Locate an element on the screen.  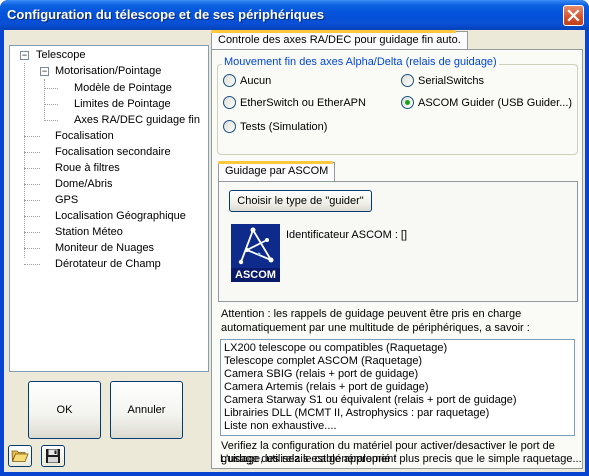
tree-item-derotateur: Dérotateur de Champ is located at coordinates (108, 264).